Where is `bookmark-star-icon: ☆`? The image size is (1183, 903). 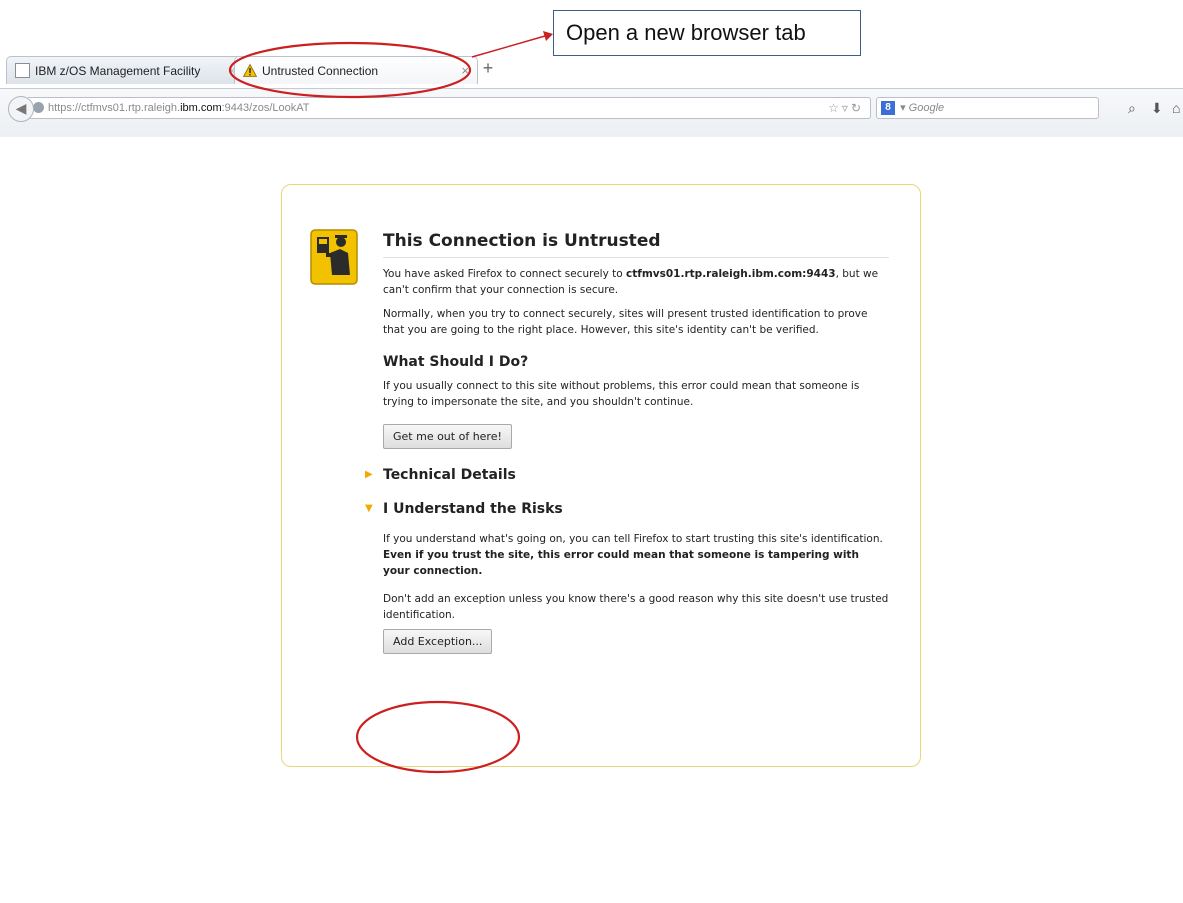 bookmark-star-icon: ☆ is located at coordinates (835, 108).